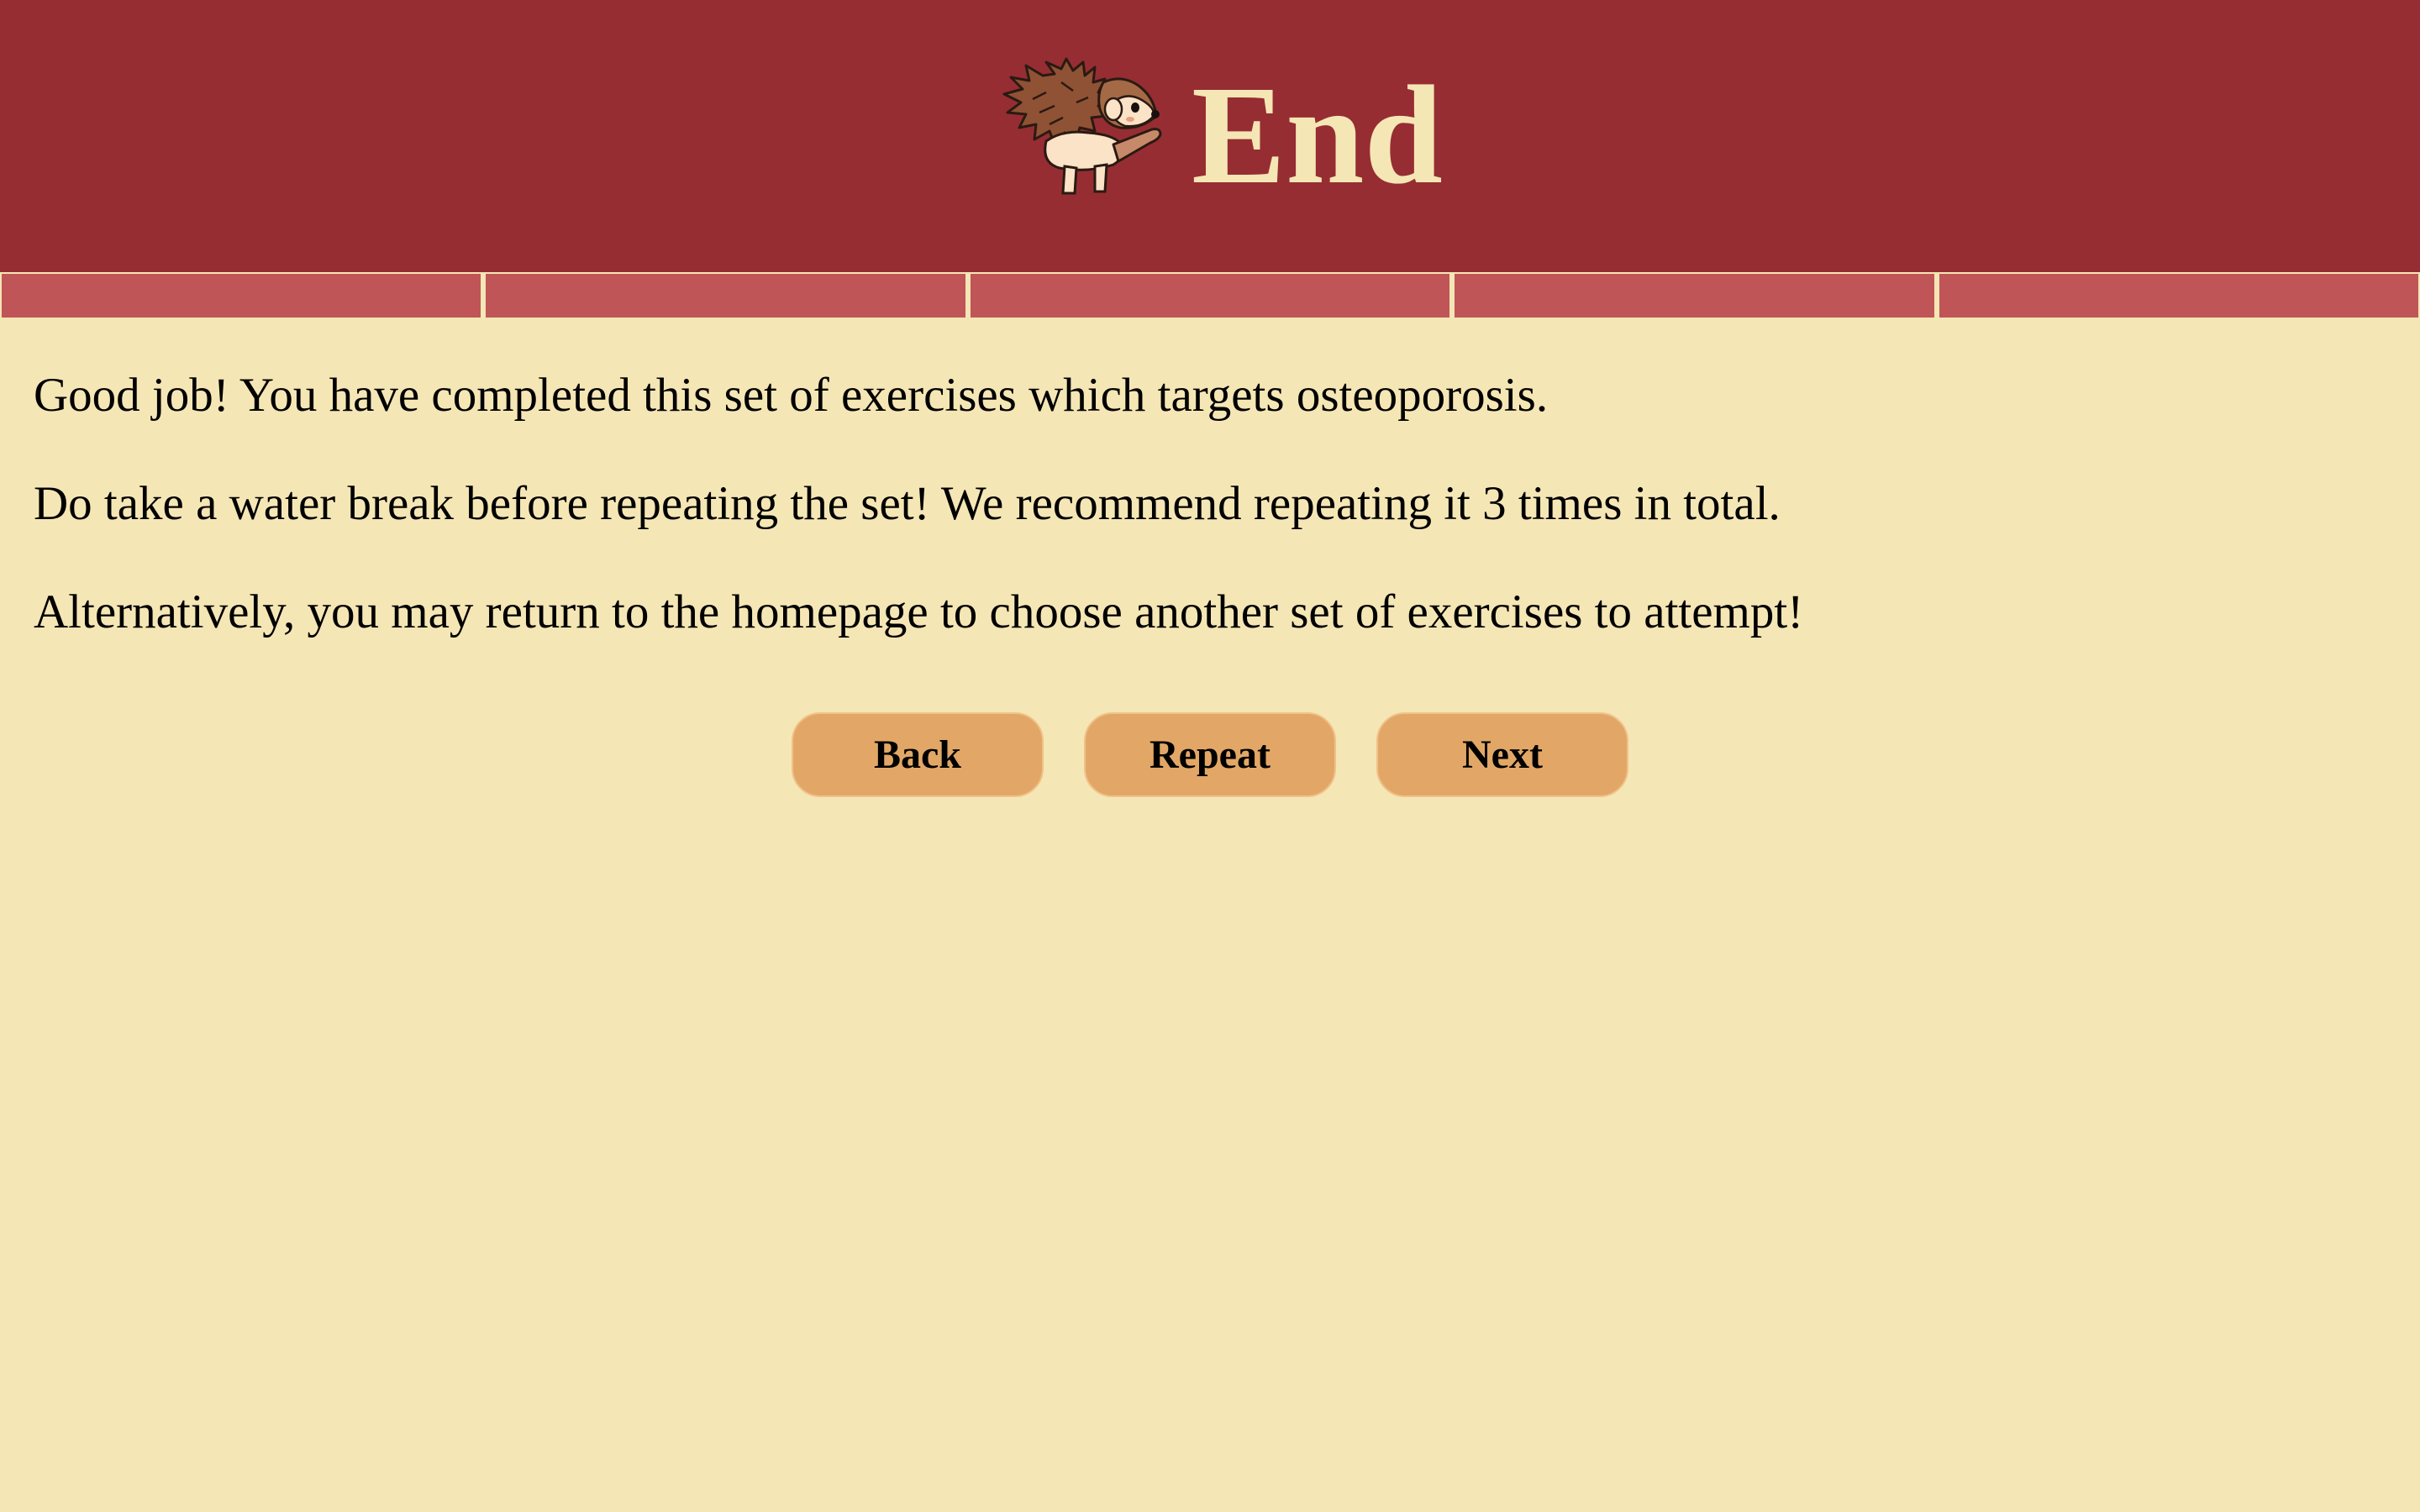 This screenshot has height=1512, width=2420. I want to click on brand: End, so click(1219, 130).